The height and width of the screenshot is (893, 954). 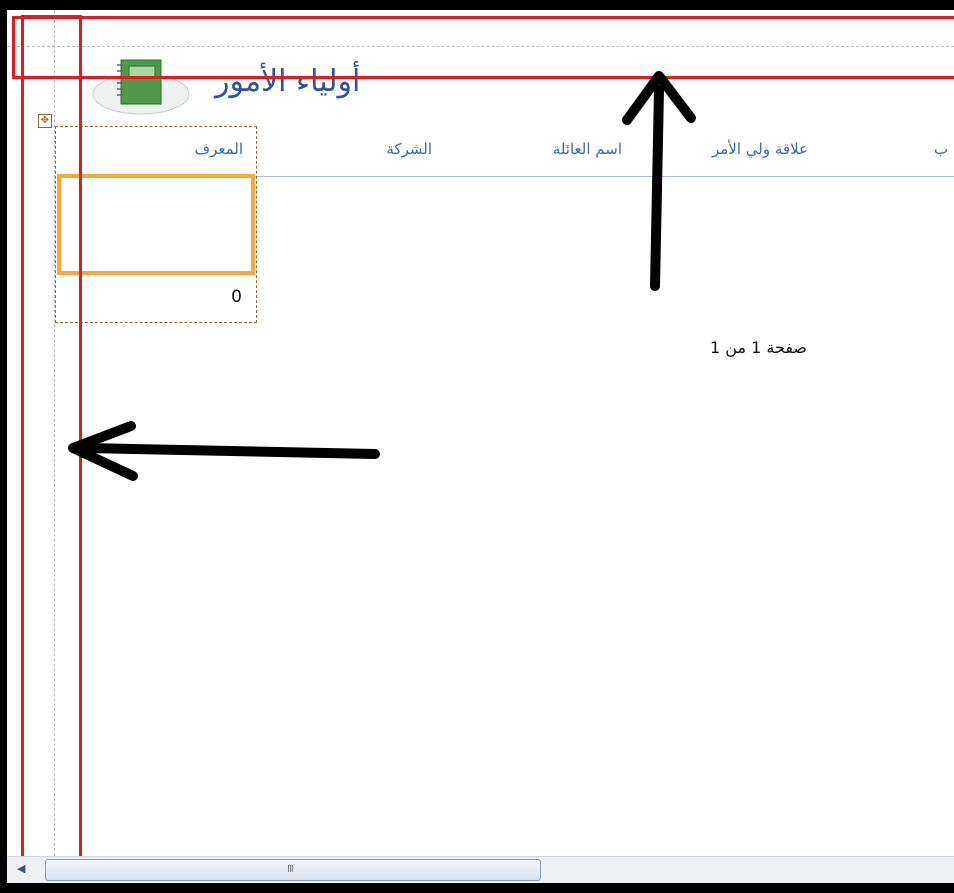 I want to click on scroll-grip-icon: III, so click(x=290, y=869).